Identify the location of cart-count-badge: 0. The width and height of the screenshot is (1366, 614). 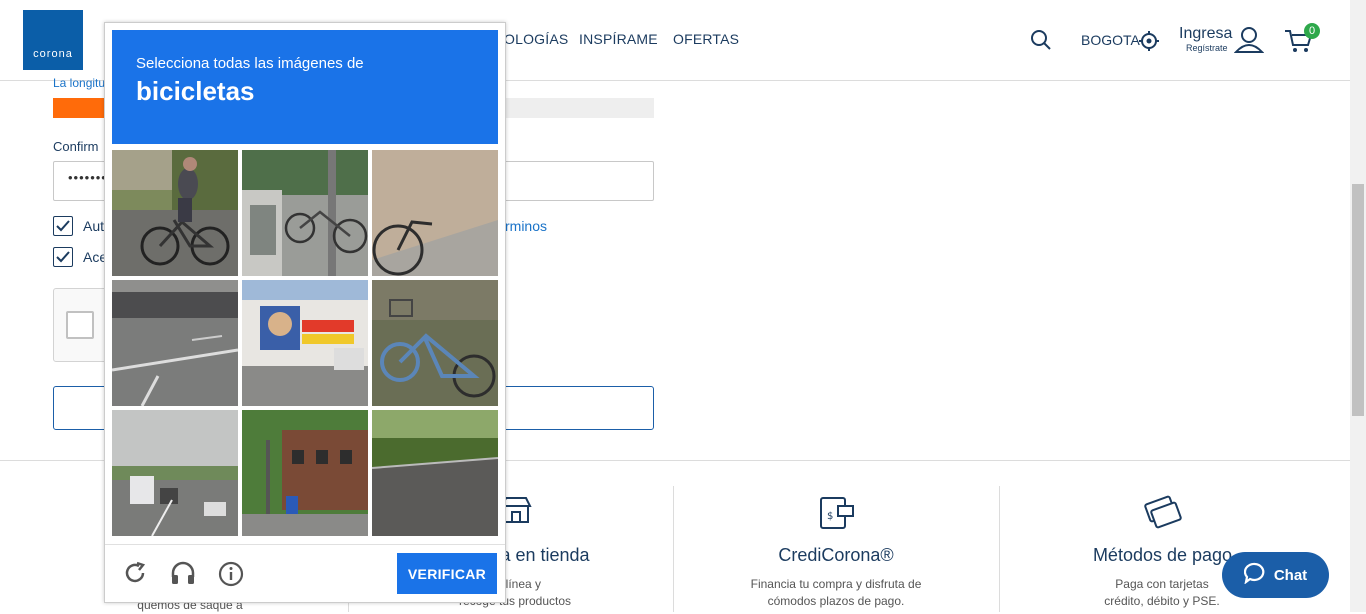
(1312, 31).